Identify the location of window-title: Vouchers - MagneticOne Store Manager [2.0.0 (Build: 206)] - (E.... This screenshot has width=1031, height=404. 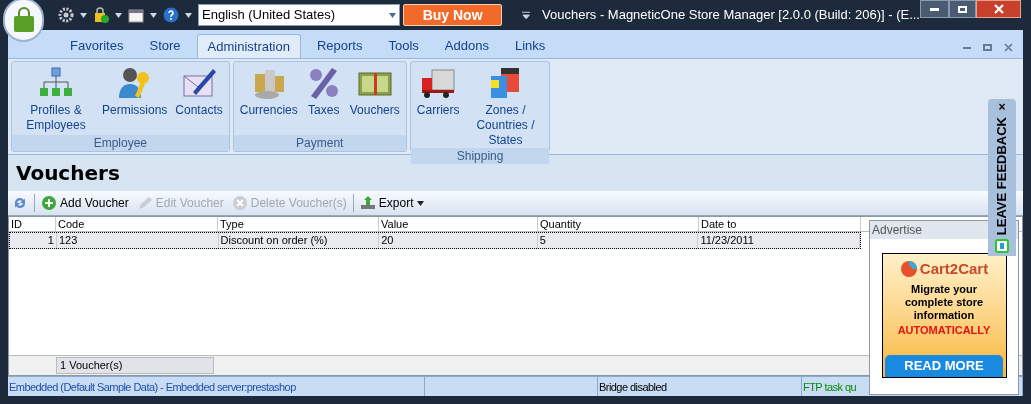
(731, 15).